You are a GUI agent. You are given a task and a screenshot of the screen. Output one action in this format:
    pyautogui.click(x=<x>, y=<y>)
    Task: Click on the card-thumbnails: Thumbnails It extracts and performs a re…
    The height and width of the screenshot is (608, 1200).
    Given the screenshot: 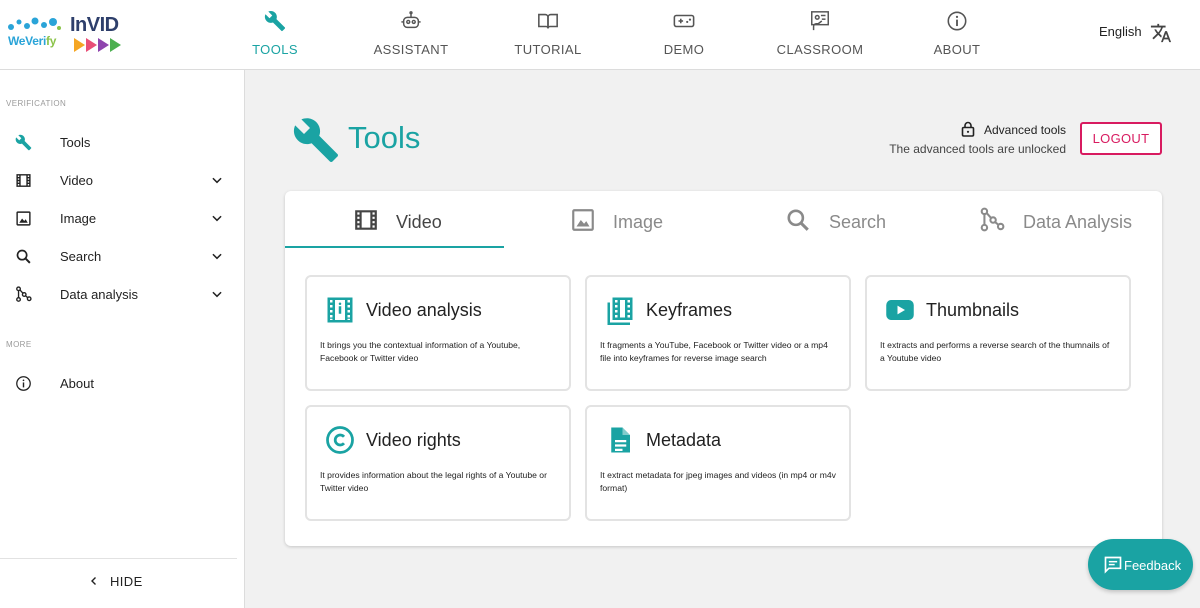 What is the action you would take?
    pyautogui.click(x=998, y=333)
    